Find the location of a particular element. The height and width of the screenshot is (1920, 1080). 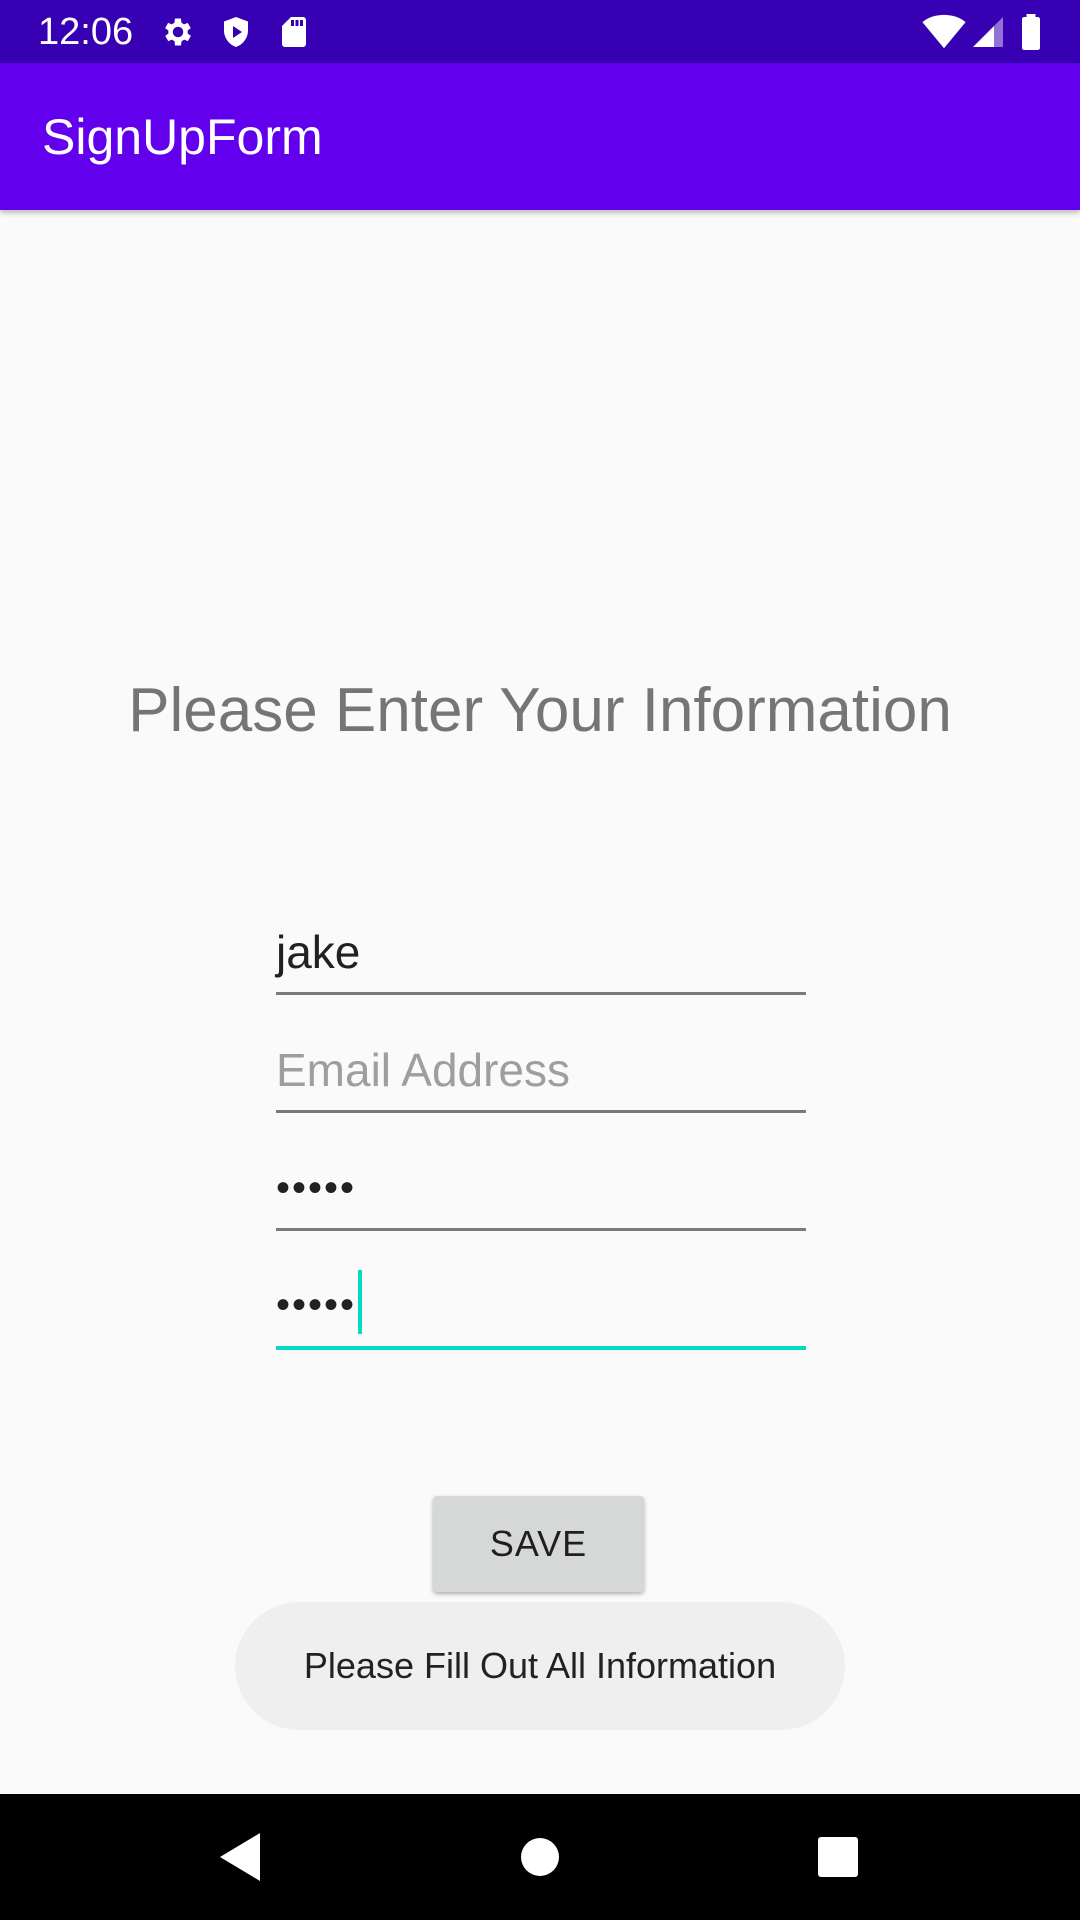

status-time: 12:06 is located at coordinates (86, 32).